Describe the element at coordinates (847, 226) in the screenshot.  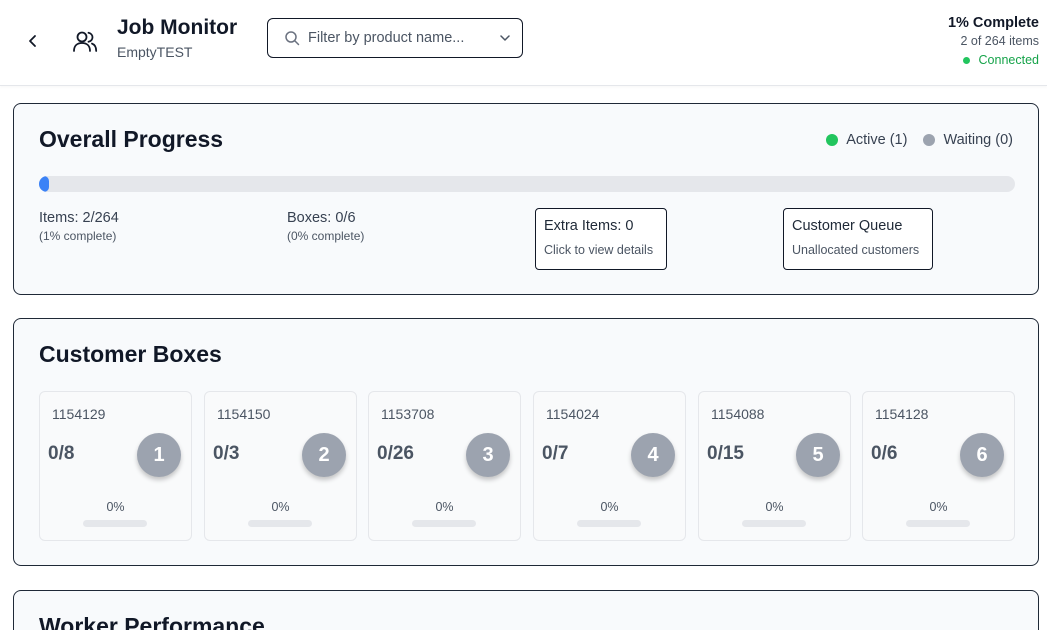
I see `customer-queue-label: Customer Queue` at that location.